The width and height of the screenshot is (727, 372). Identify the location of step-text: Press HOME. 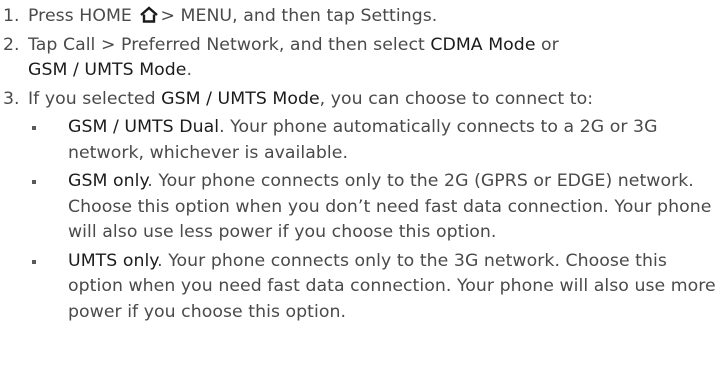
(83, 16).